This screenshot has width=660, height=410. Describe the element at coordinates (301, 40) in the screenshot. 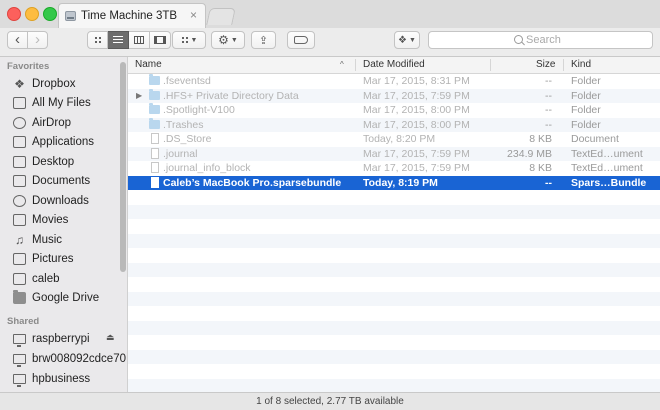

I see `tags-button` at that location.